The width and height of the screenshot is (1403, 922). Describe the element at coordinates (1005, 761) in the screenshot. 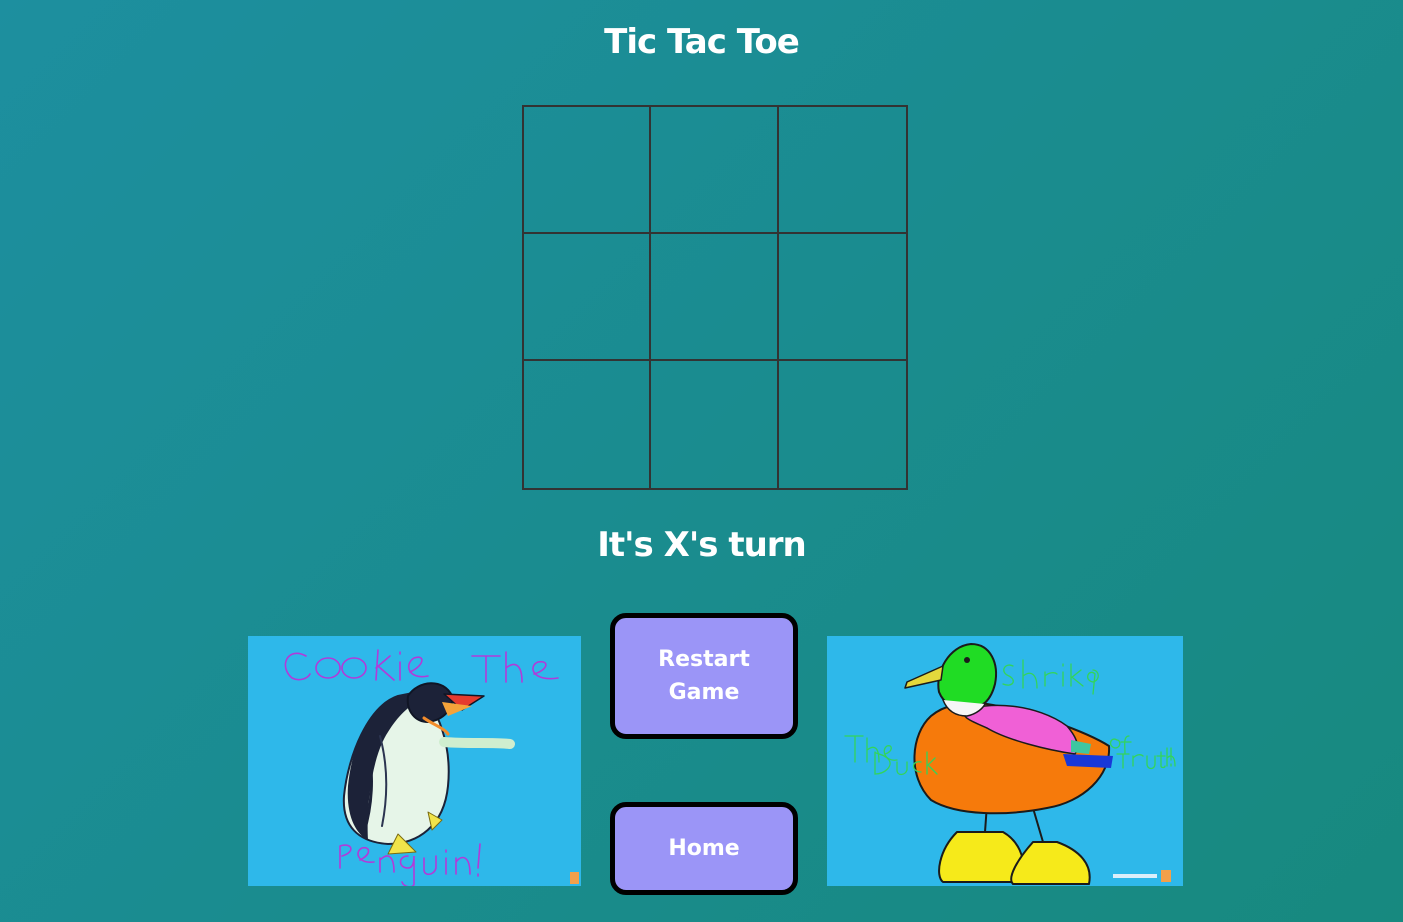

I see `duck-drawing` at that location.